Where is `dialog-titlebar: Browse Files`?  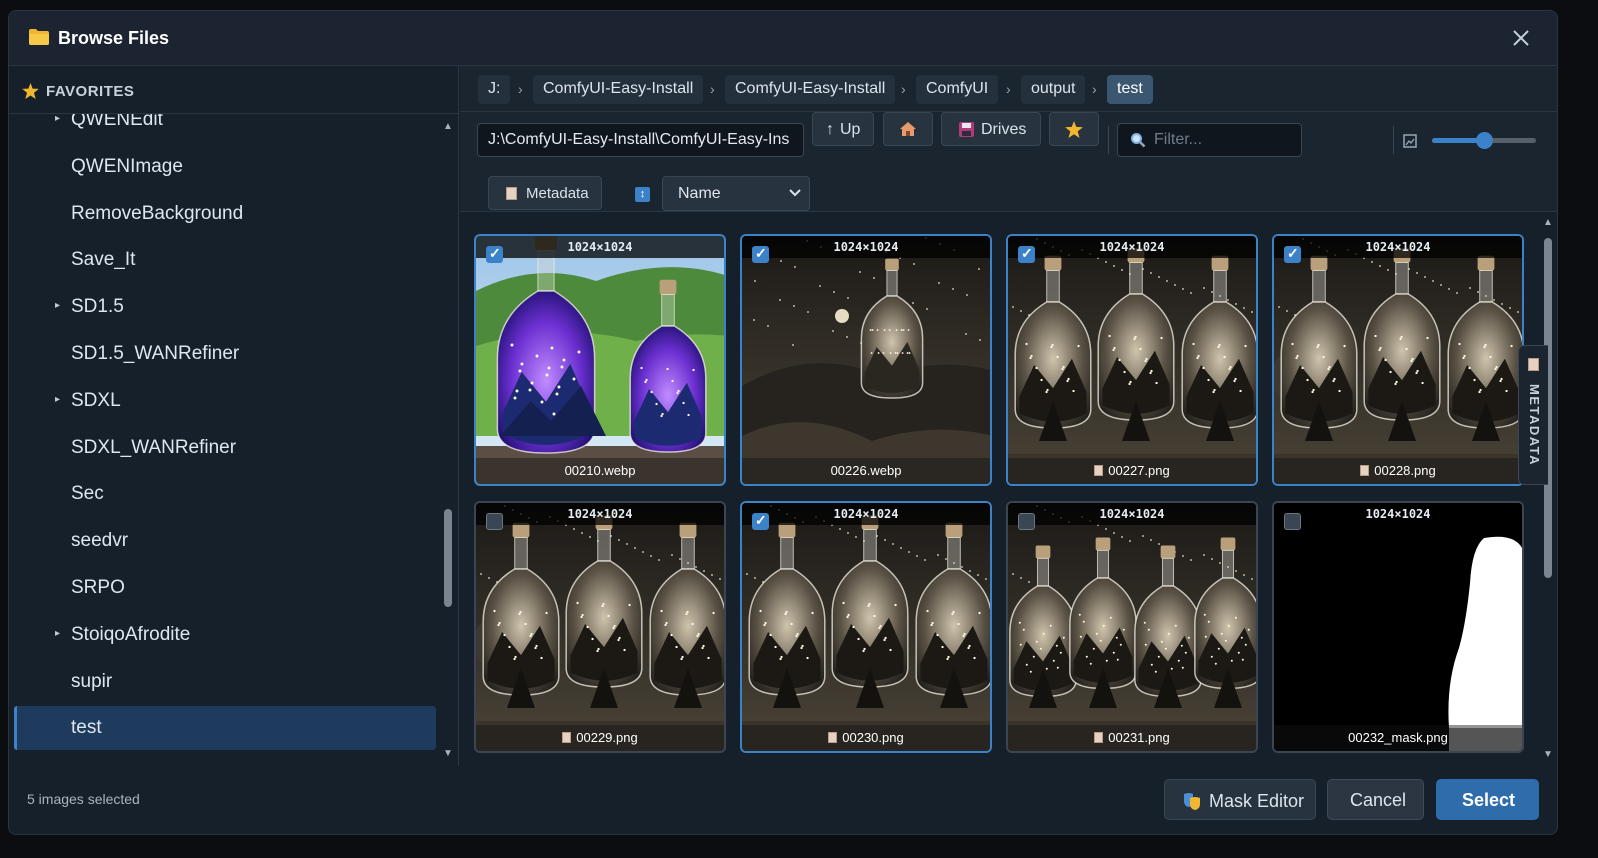
dialog-titlebar: Browse Files is located at coordinates (783, 38).